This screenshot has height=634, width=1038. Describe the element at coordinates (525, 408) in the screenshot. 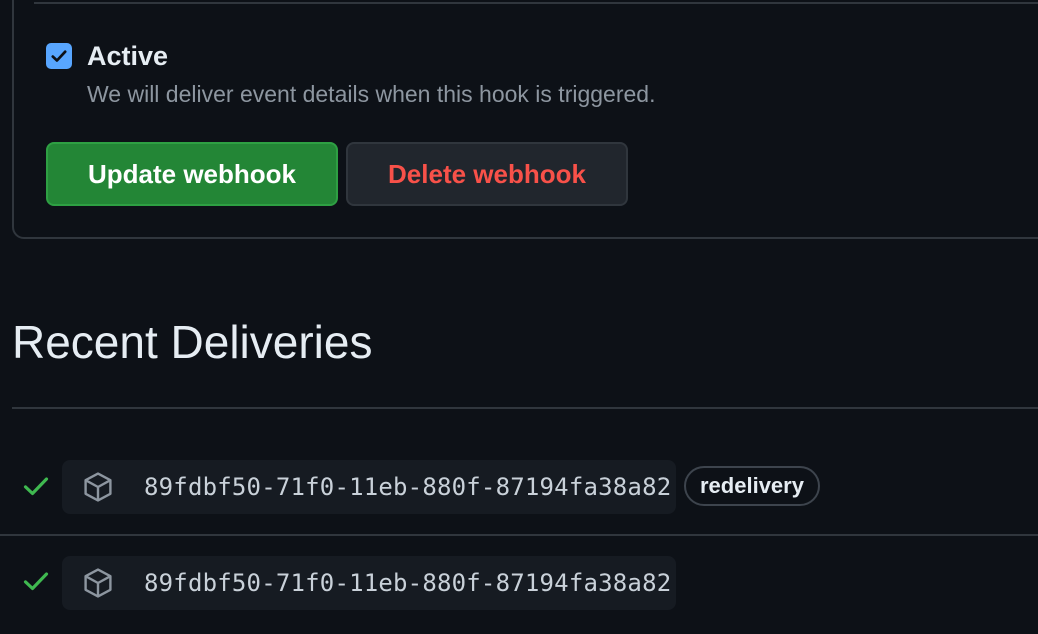

I see `section-divider` at that location.